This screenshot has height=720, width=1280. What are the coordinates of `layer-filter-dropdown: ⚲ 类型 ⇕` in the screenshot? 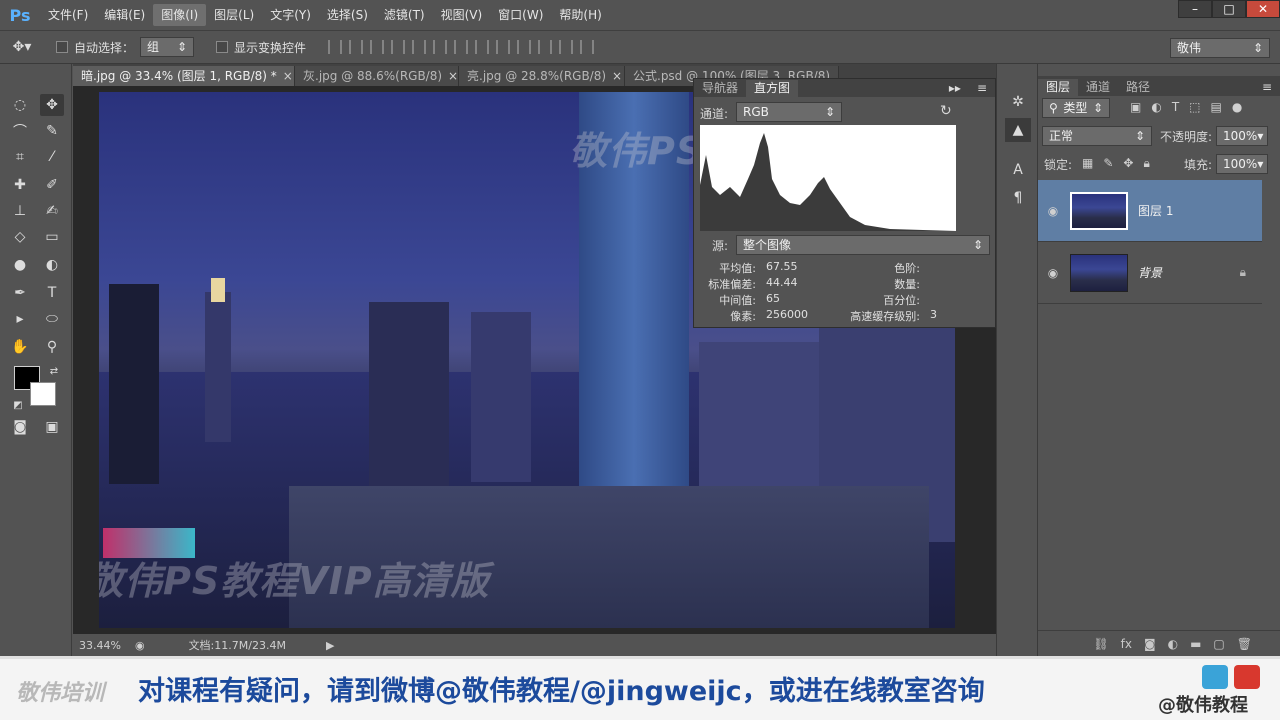 It's located at (1076, 108).